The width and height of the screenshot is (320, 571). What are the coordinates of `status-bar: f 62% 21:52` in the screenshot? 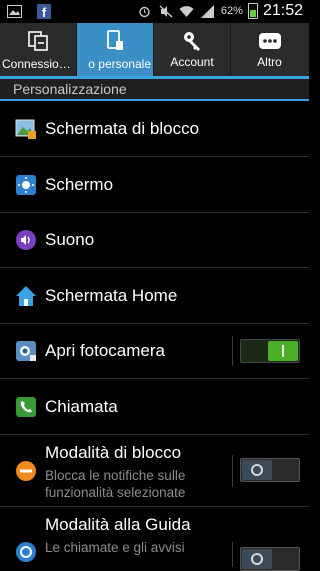 It's located at (154, 11).